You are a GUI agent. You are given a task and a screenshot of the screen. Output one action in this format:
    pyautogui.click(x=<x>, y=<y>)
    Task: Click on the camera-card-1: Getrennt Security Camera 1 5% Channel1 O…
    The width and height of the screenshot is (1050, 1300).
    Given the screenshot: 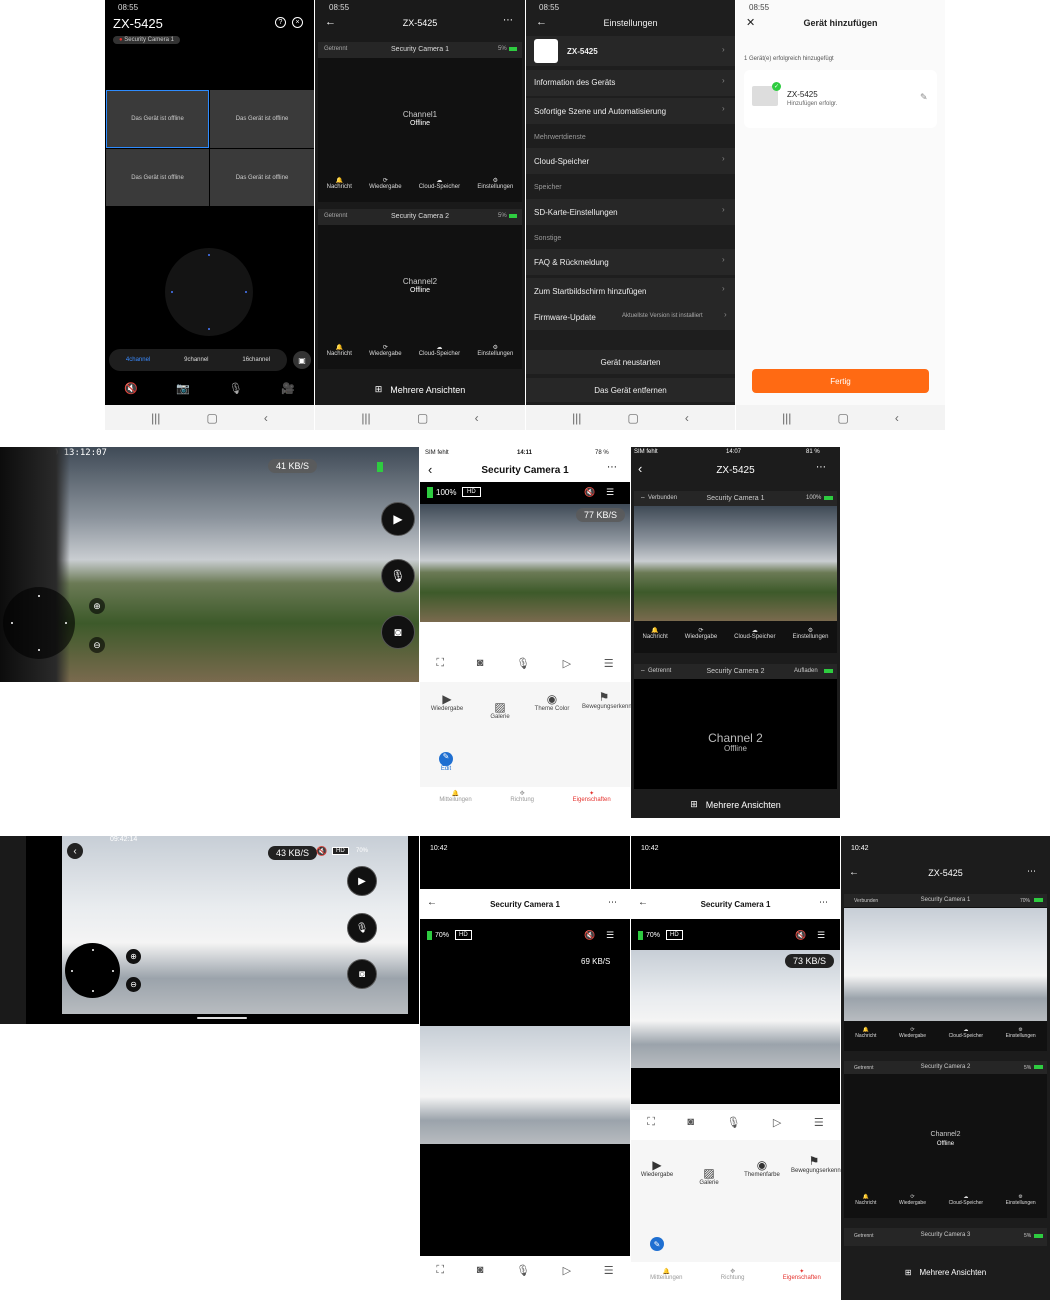 What is the action you would take?
    pyautogui.click(x=420, y=122)
    